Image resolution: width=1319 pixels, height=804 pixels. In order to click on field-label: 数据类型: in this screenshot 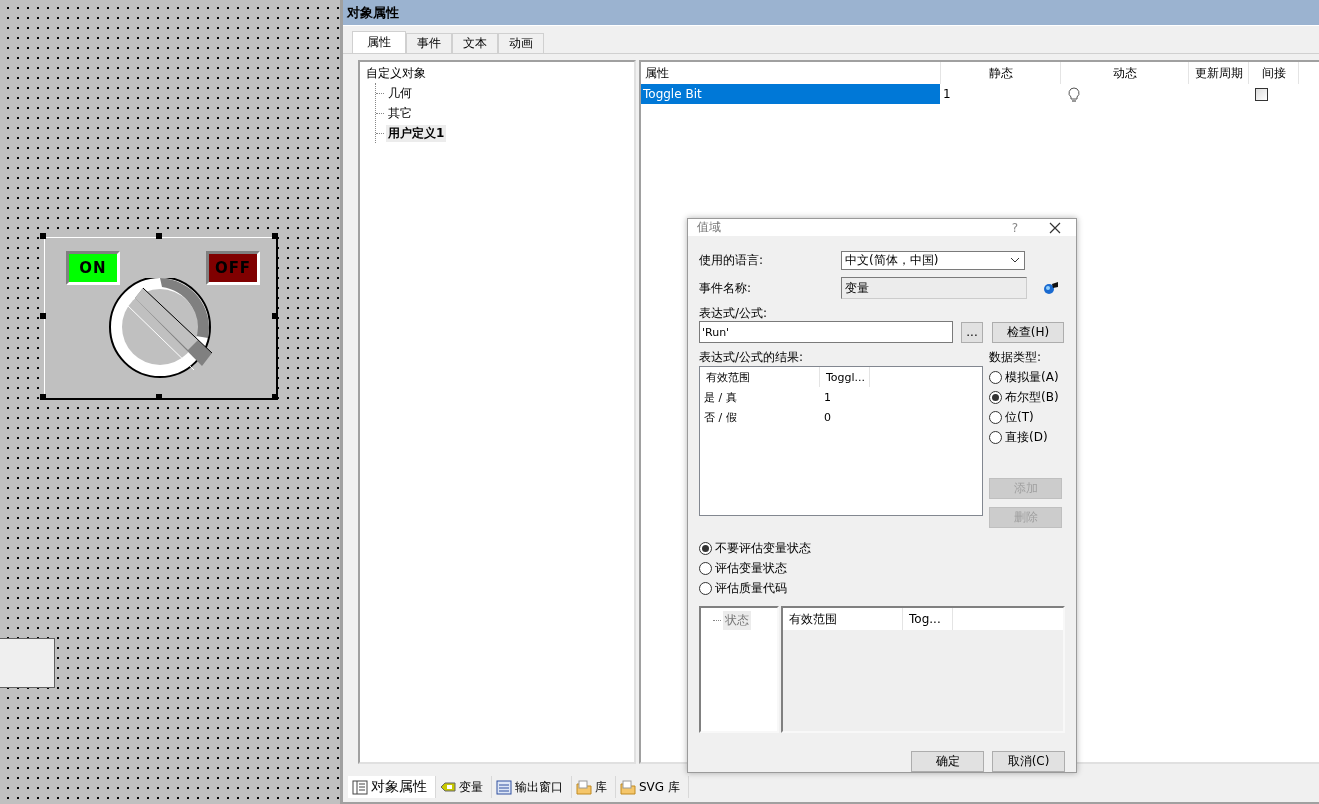, I will do `click(1016, 357)`.